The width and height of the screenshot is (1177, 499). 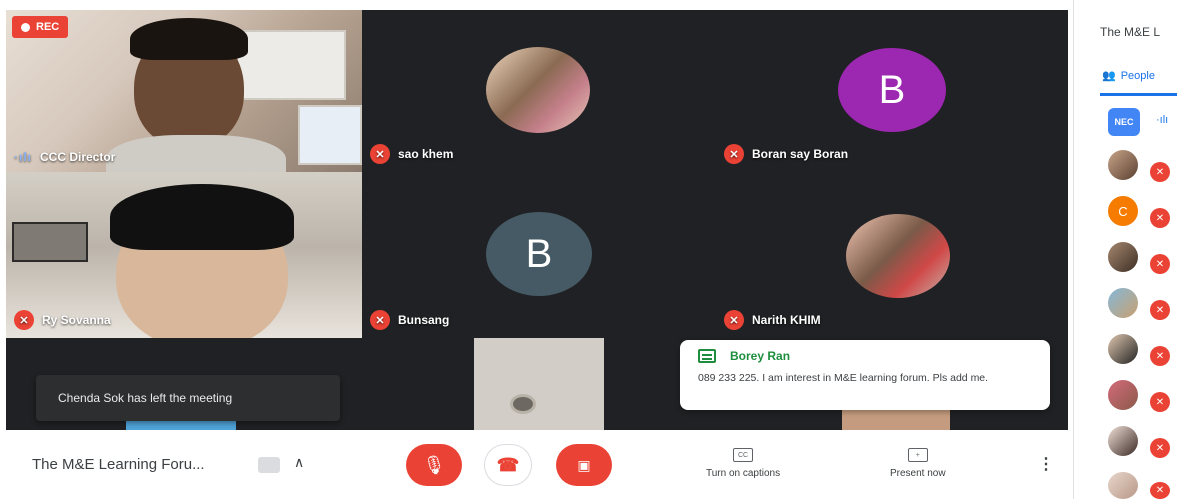 I want to click on camera-toggle-button: ▣, so click(x=584, y=465).